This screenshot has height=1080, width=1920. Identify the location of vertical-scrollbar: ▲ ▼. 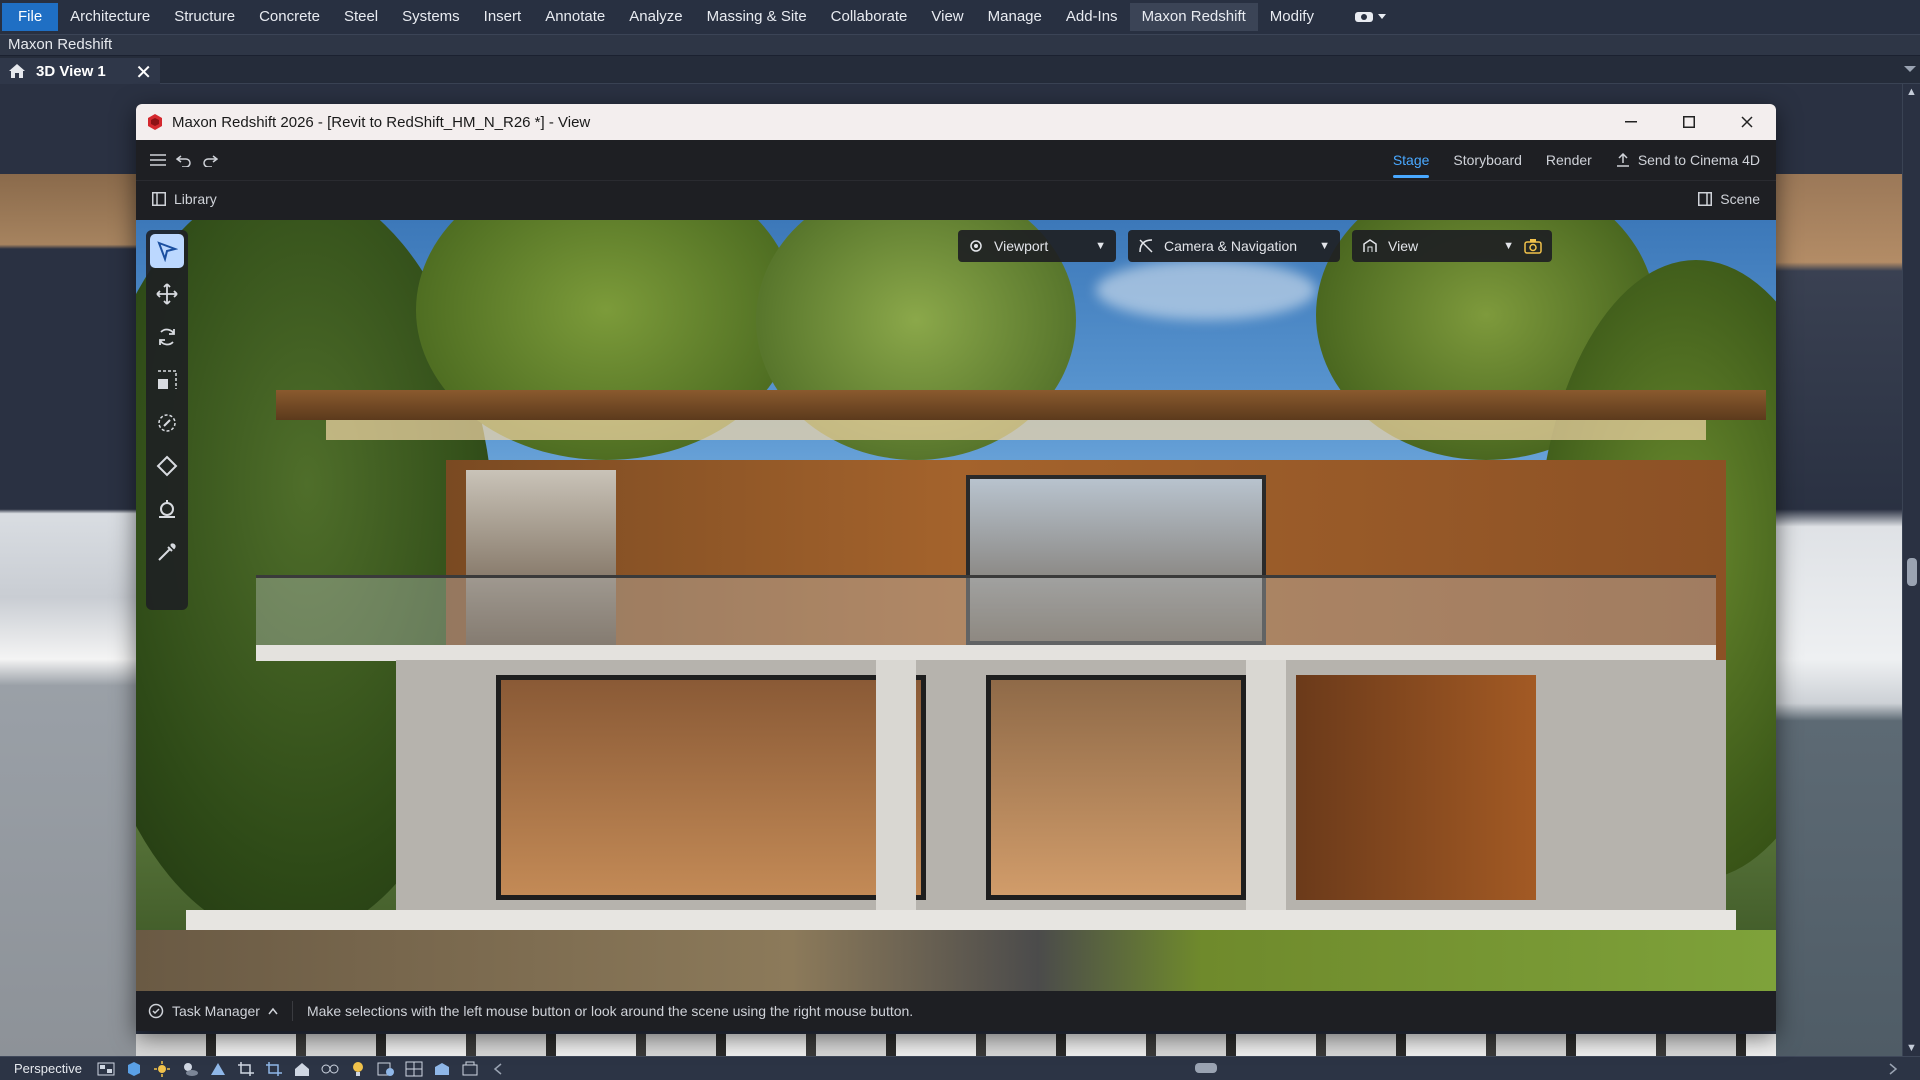
(1911, 570).